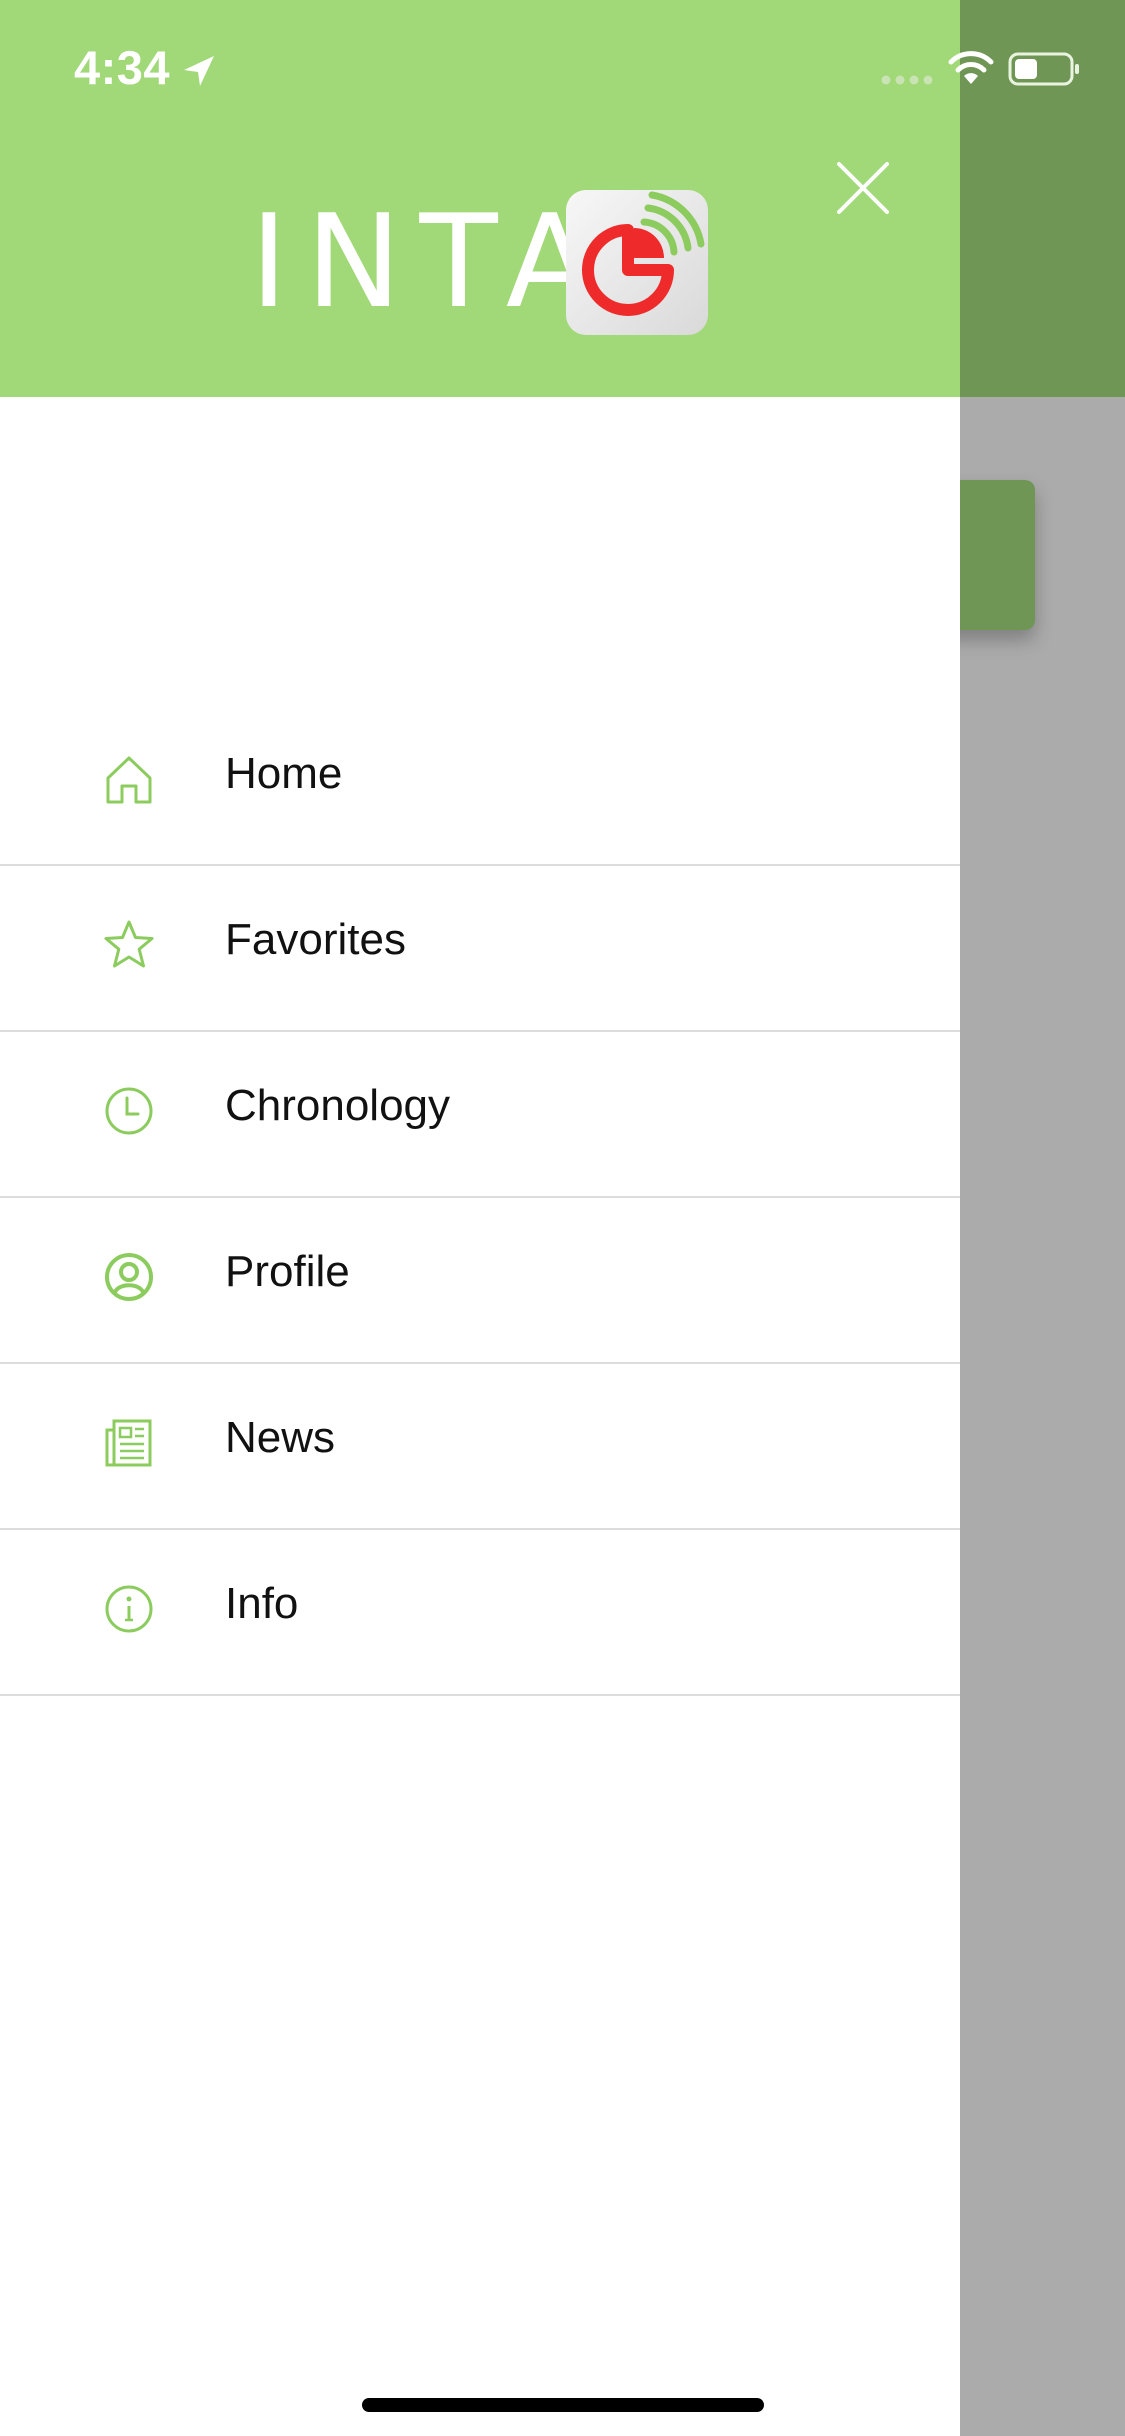  Describe the element at coordinates (129, 944) in the screenshot. I see `star-icon` at that location.